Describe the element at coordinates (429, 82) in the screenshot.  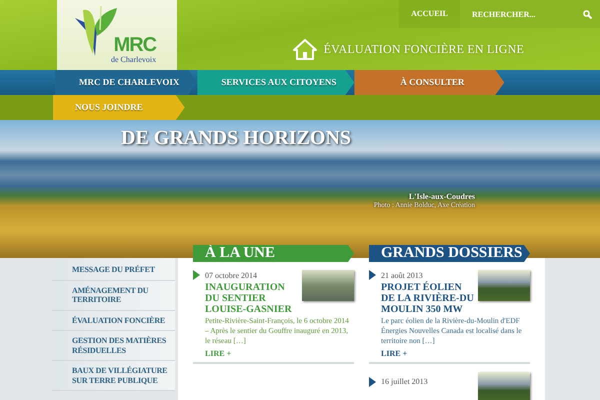
I see `nav-tab: À CONSULTER` at that location.